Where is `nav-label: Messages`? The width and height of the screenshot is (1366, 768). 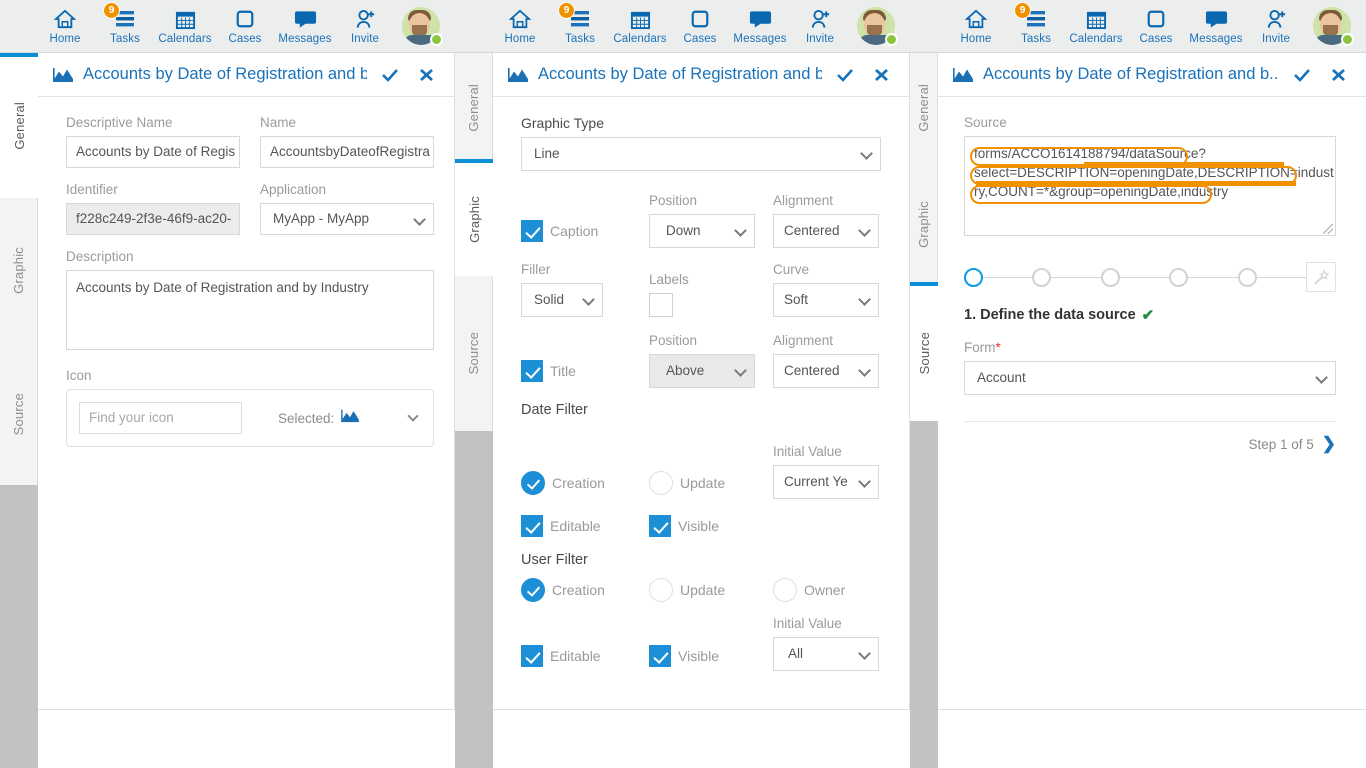 nav-label: Messages is located at coordinates (760, 39).